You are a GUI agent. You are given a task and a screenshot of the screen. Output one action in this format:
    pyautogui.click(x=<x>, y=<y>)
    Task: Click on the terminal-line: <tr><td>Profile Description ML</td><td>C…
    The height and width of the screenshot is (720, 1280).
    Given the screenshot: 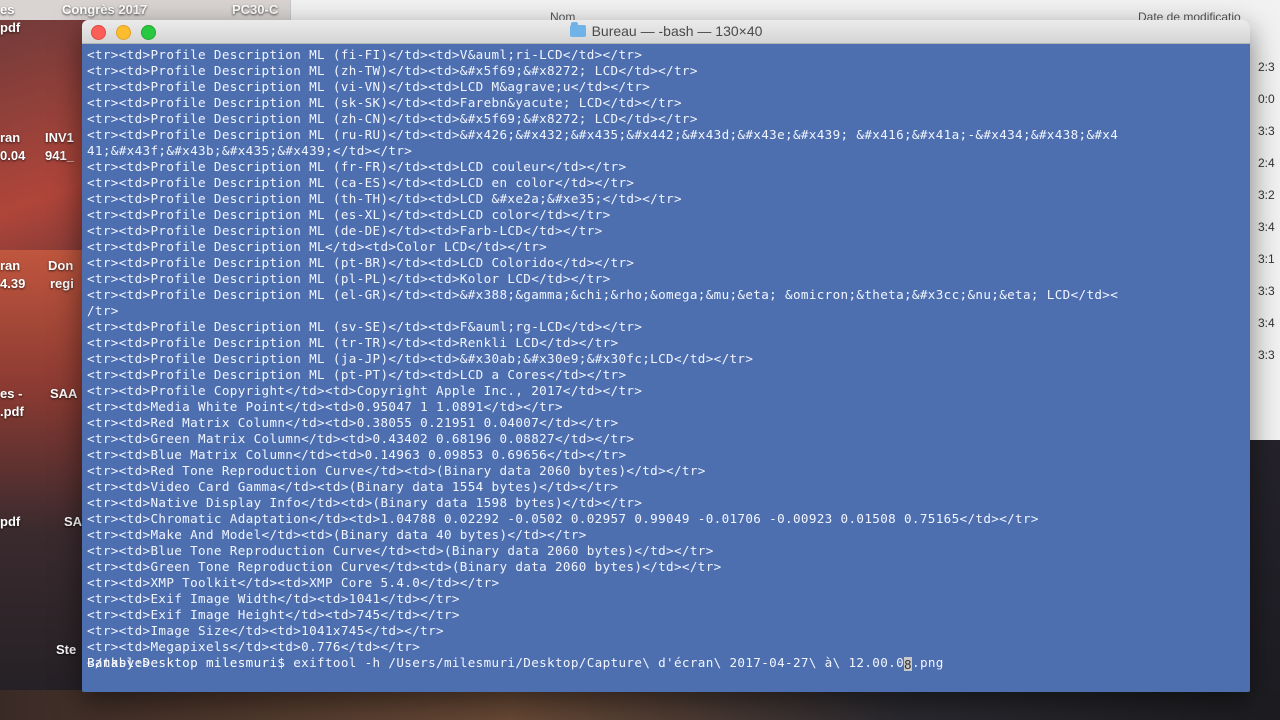 What is the action you would take?
    pyautogui.click(x=317, y=246)
    